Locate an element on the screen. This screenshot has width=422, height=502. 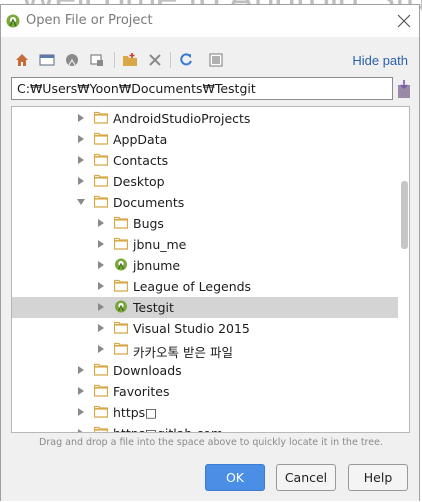
help-button: Help is located at coordinates (378, 477).